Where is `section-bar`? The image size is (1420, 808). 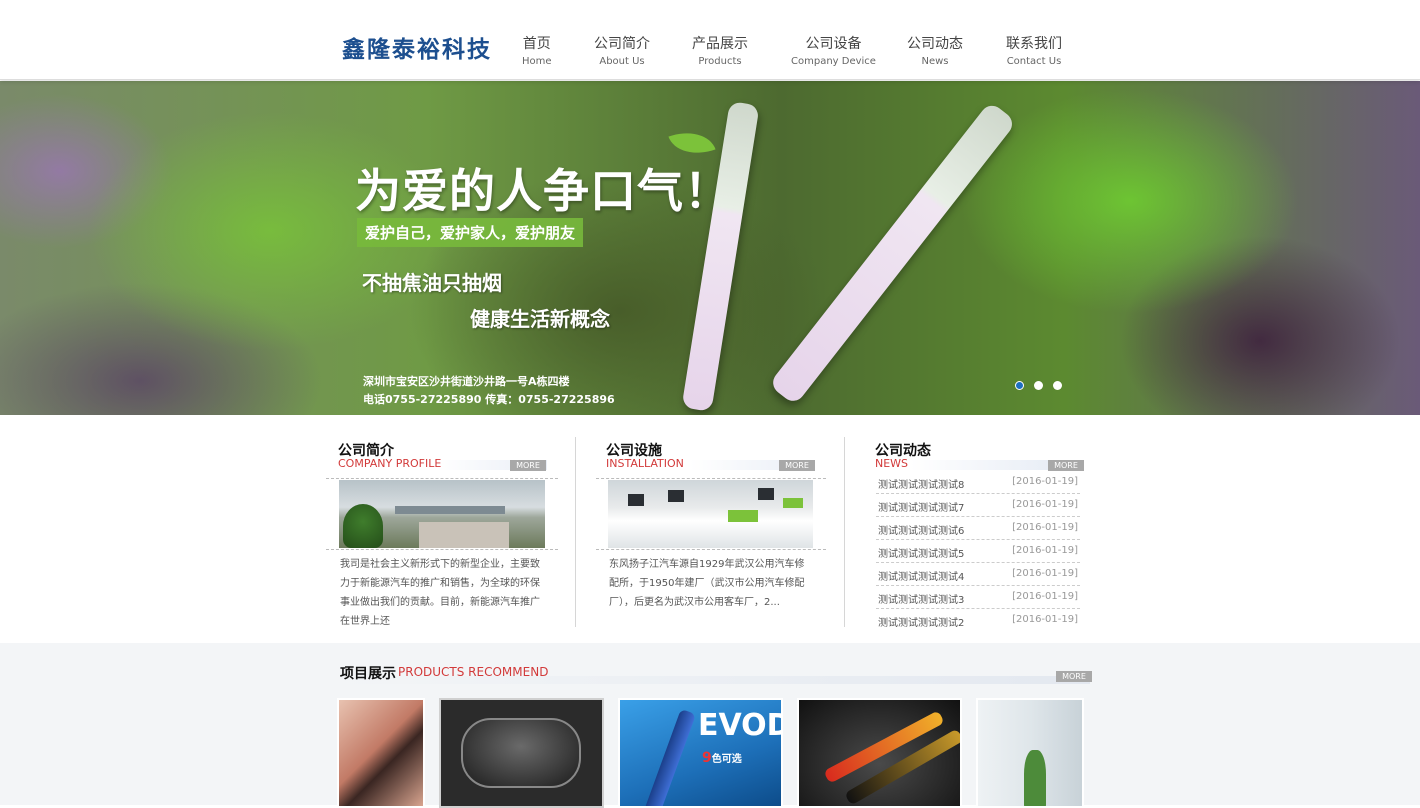
section-bar is located at coordinates (979, 465).